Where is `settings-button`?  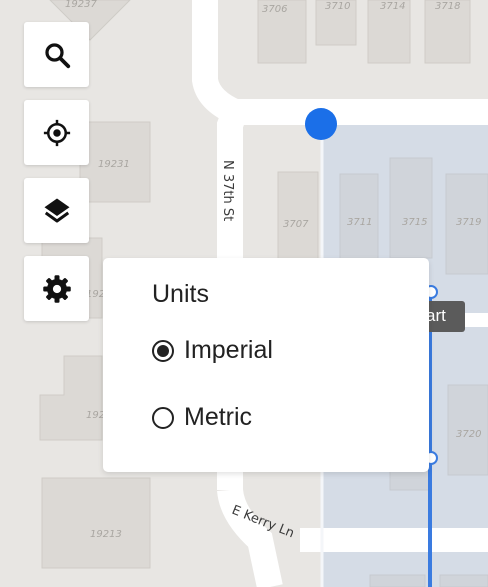 settings-button is located at coordinates (56, 288).